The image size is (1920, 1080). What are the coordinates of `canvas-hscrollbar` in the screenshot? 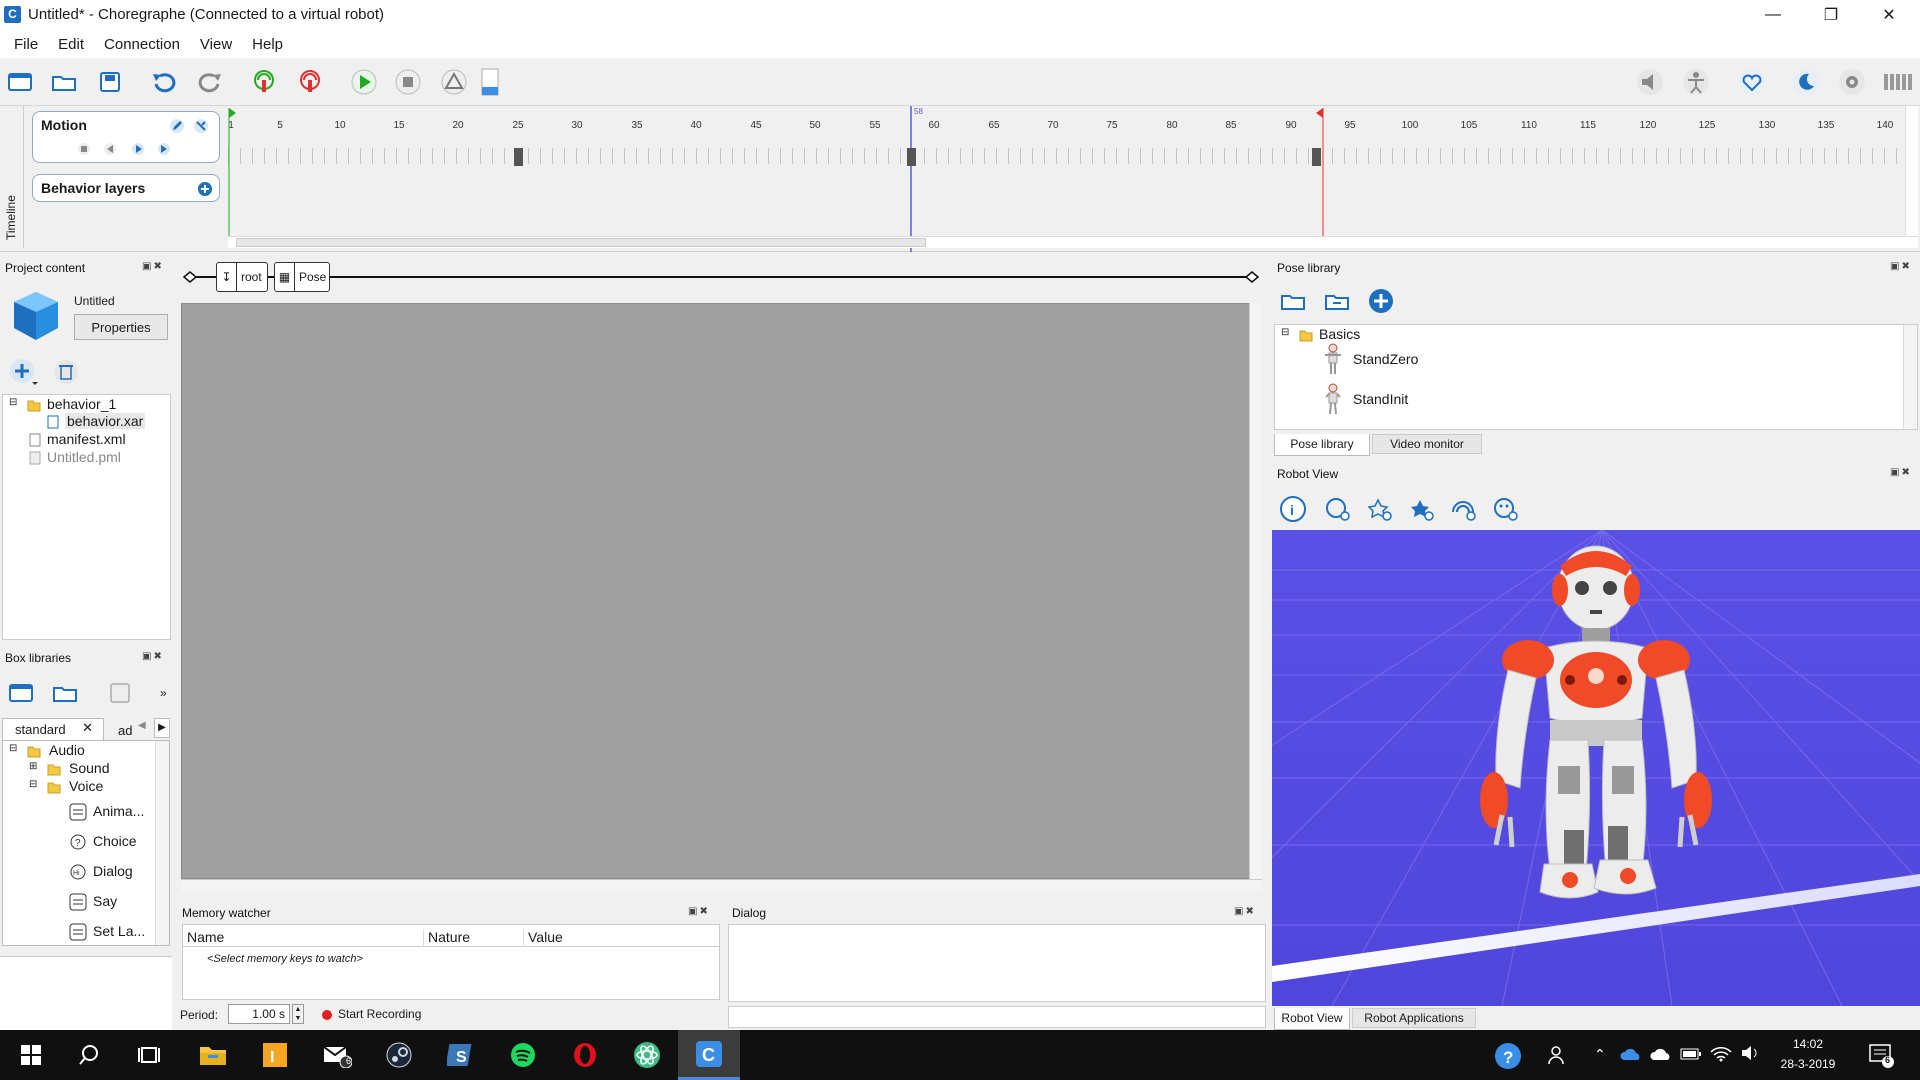 It's located at (721, 885).